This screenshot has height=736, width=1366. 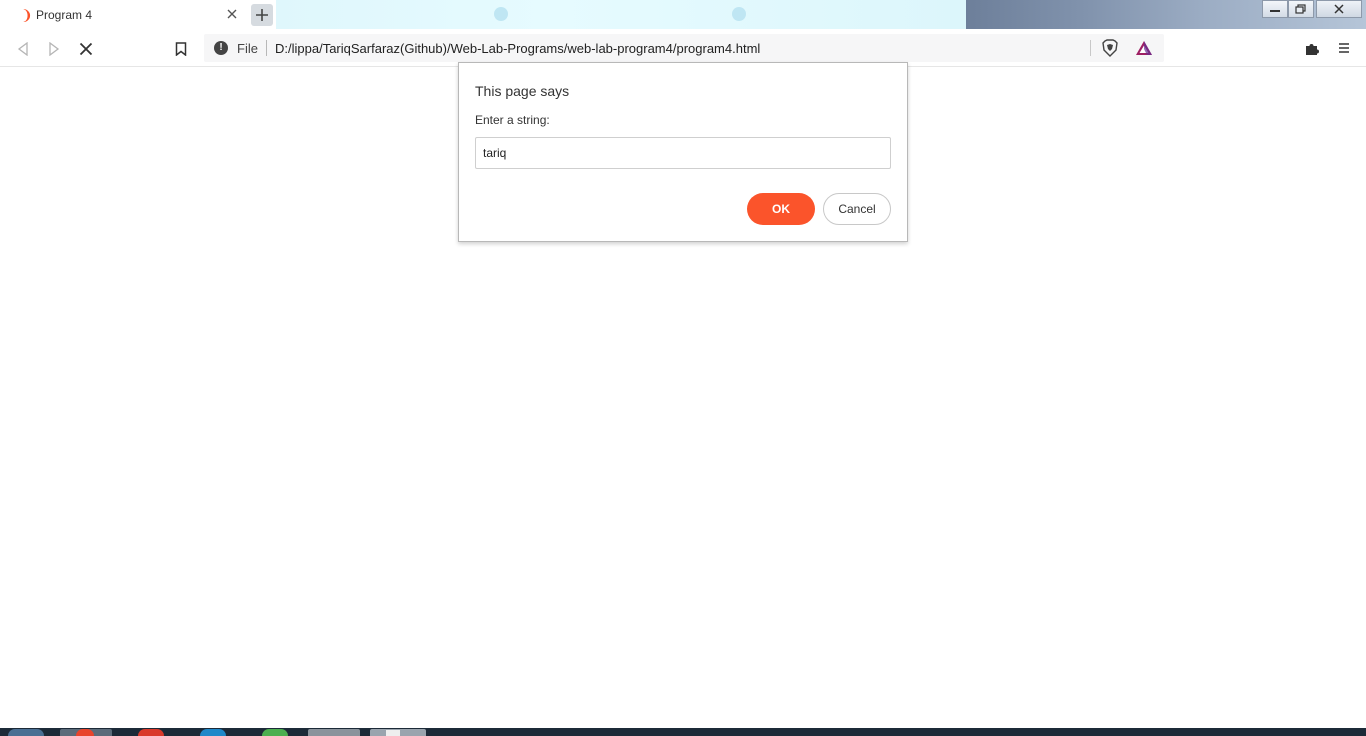 I want to click on brave-lion-icon: ❩, so click(x=27, y=15).